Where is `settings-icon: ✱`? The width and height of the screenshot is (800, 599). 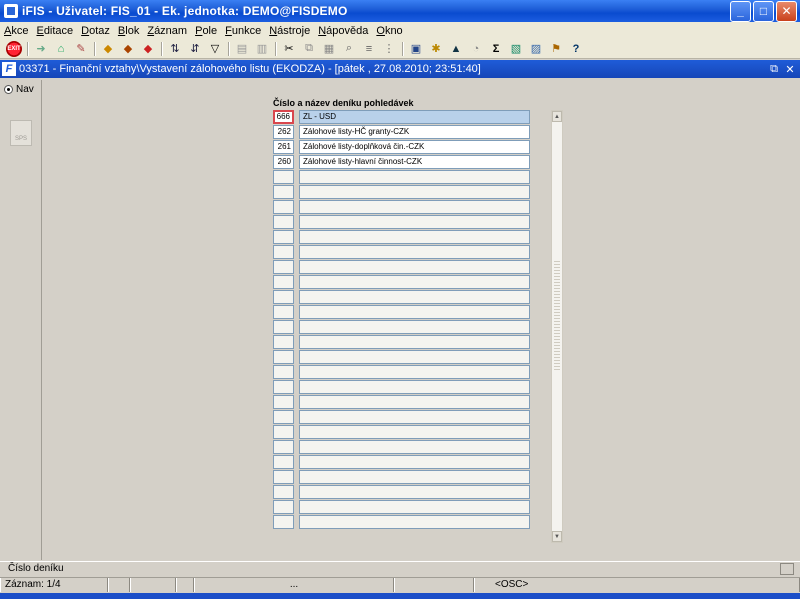
settings-icon: ✱ is located at coordinates (436, 49).